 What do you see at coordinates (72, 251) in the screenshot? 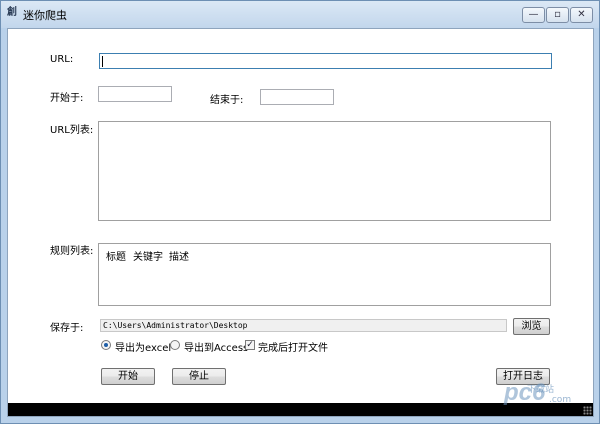
I see `rules-list-label: 规则列表:` at bounding box center [72, 251].